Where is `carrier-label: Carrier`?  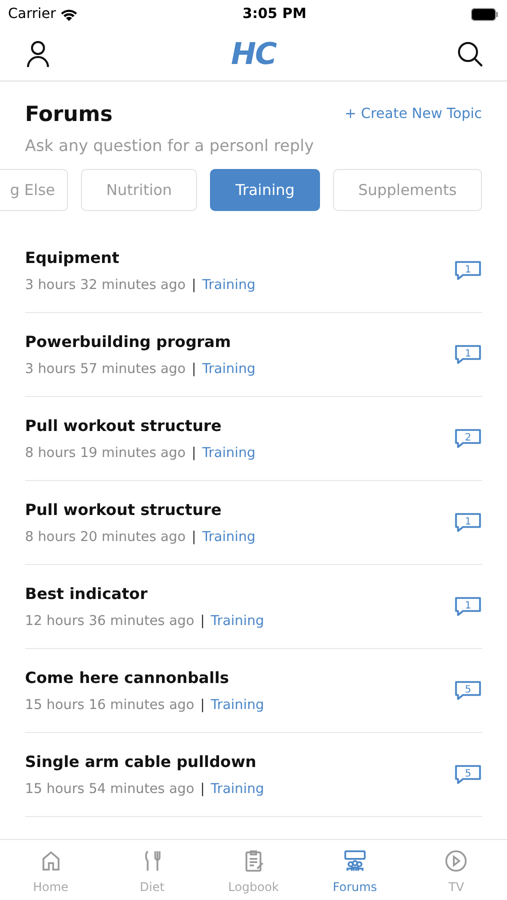
carrier-label: Carrier is located at coordinates (32, 14).